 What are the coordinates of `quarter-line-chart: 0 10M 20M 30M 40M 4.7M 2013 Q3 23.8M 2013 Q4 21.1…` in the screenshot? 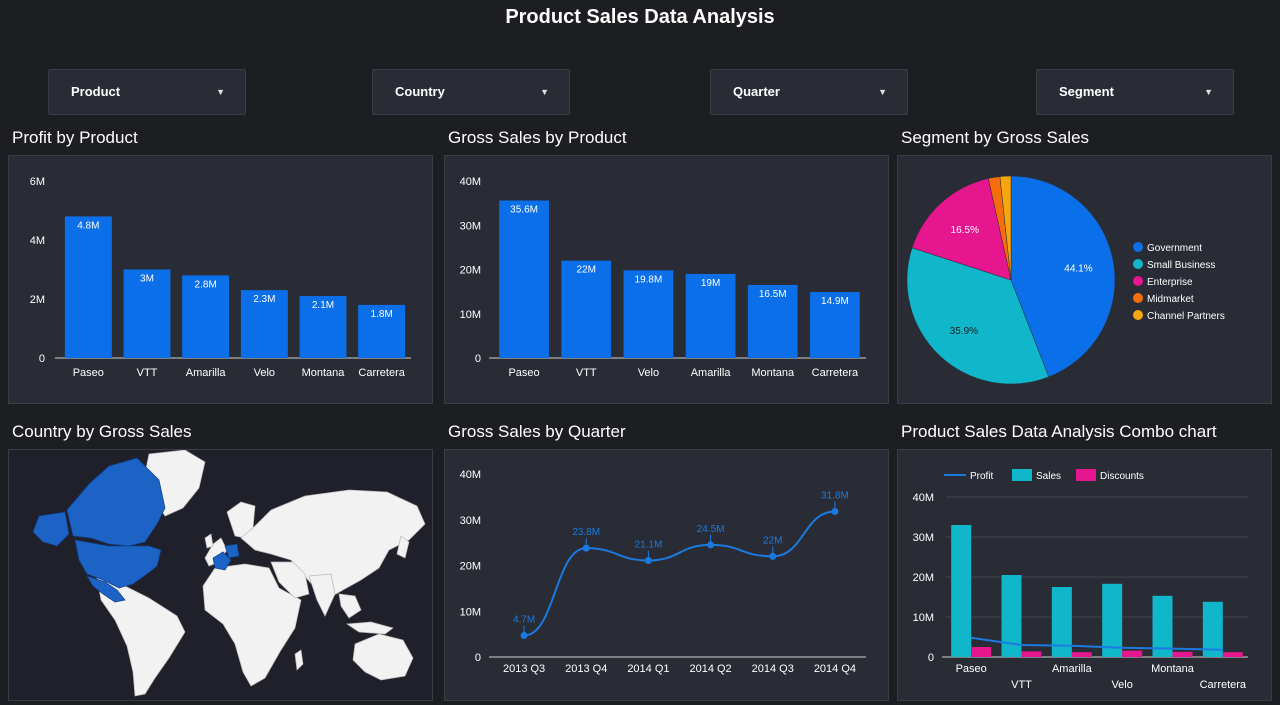 It's located at (666, 575).